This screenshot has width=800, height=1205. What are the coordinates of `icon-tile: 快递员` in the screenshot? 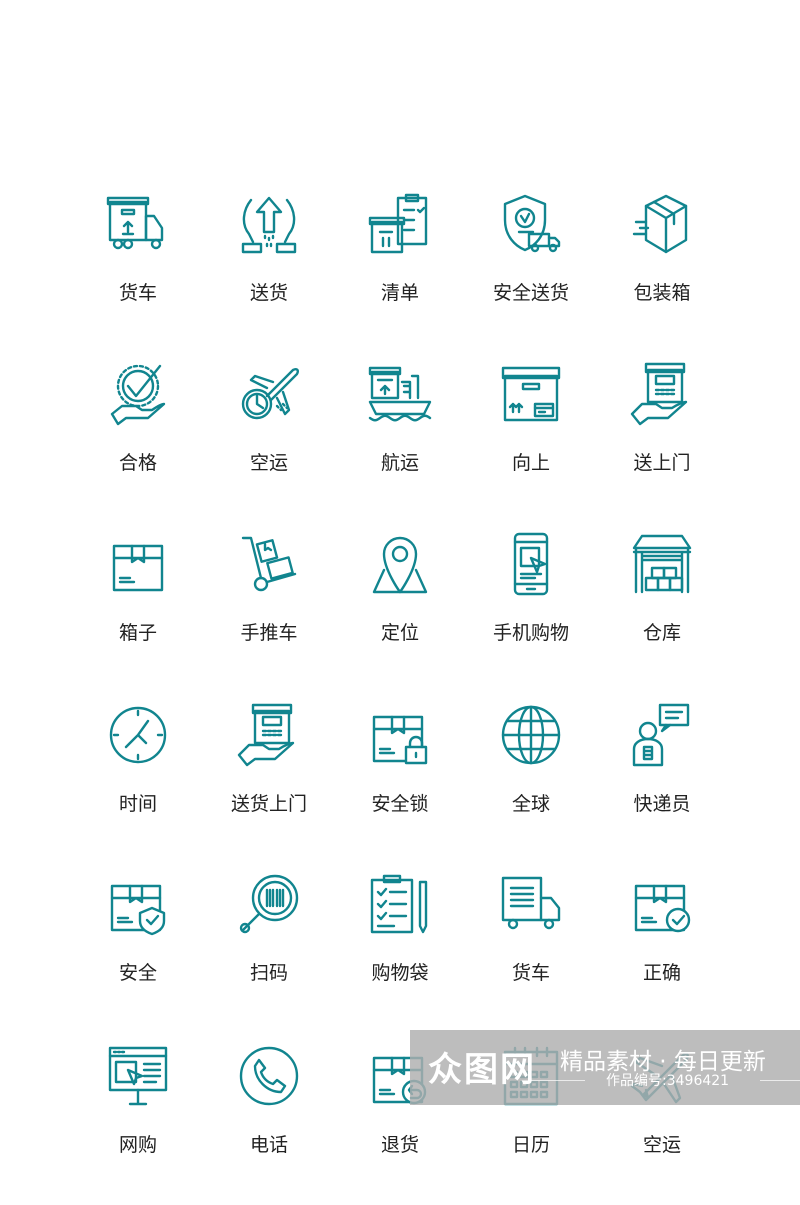 It's located at (662, 778).